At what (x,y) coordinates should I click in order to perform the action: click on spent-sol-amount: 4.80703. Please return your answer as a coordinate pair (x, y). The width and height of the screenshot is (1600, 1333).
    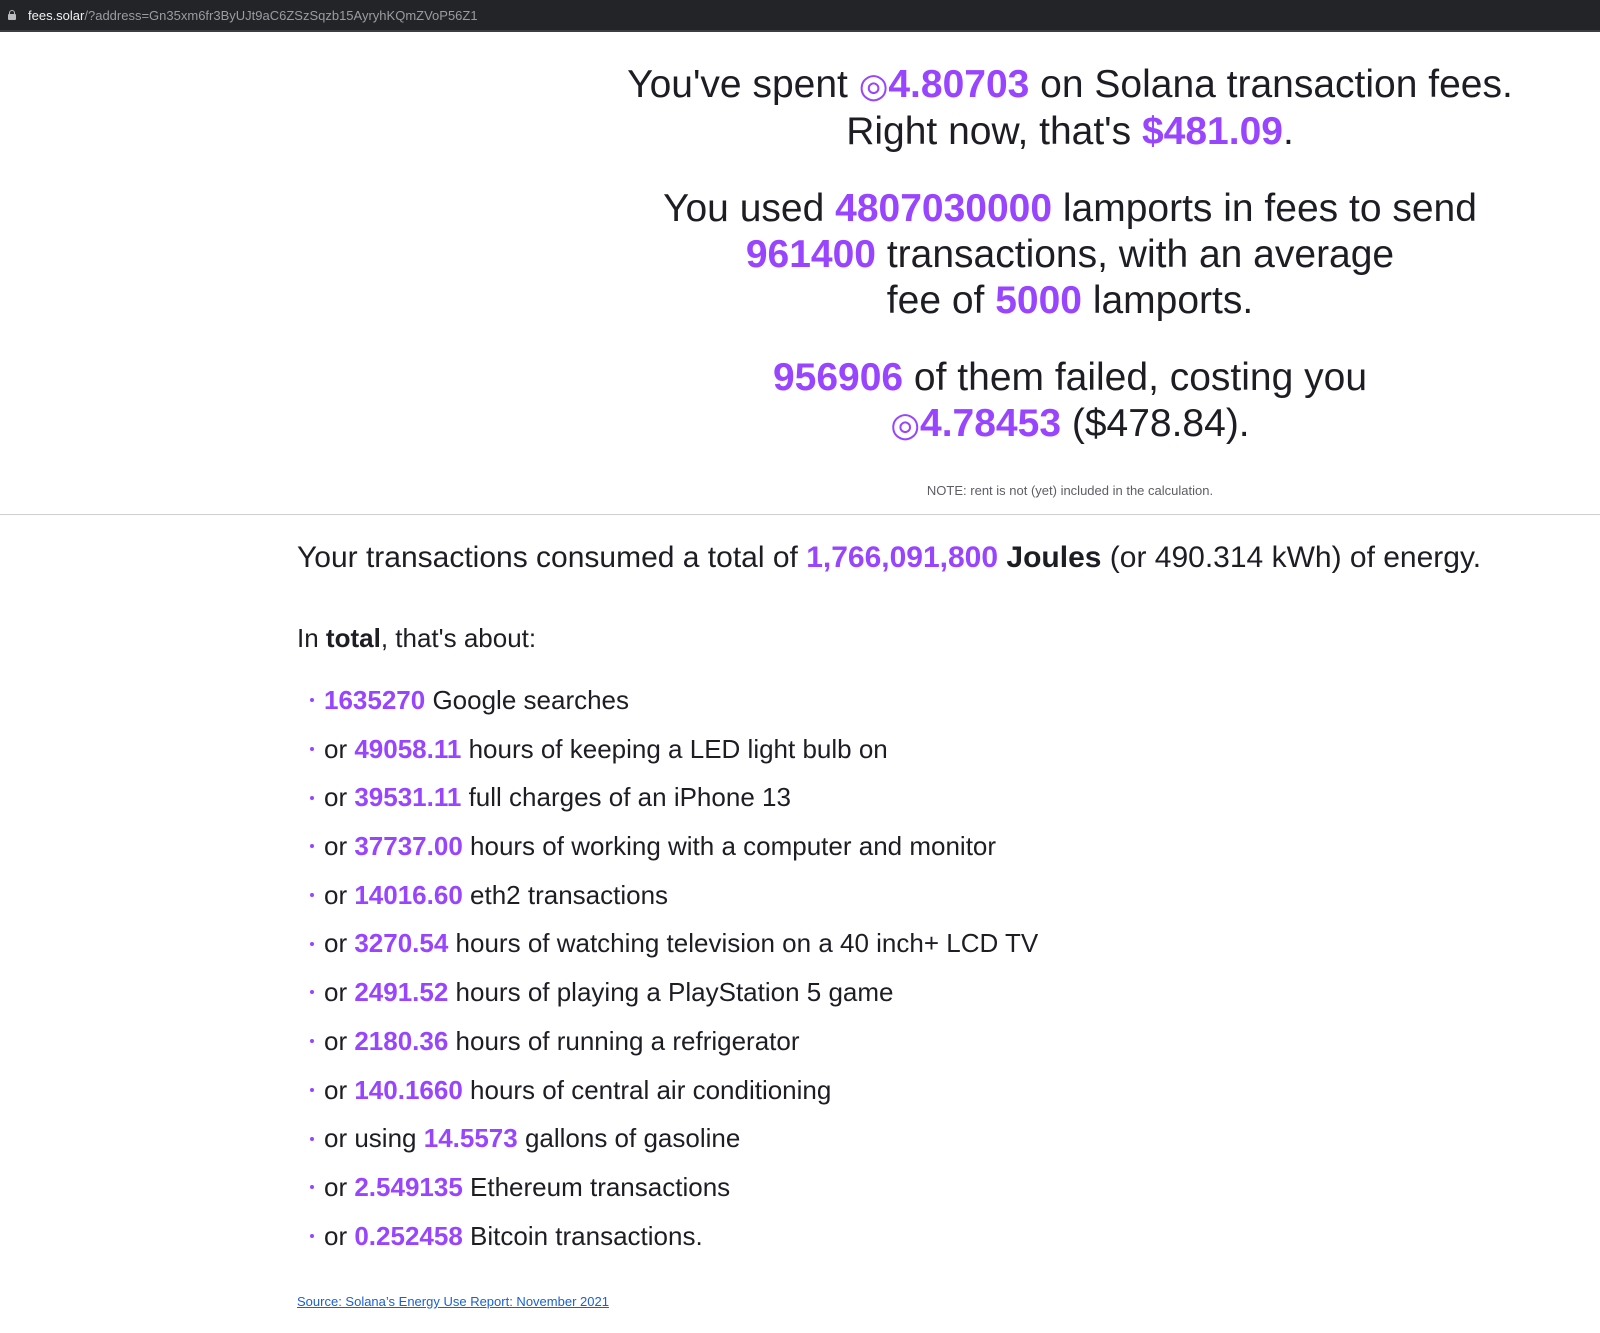
    Looking at the image, I should click on (959, 84).